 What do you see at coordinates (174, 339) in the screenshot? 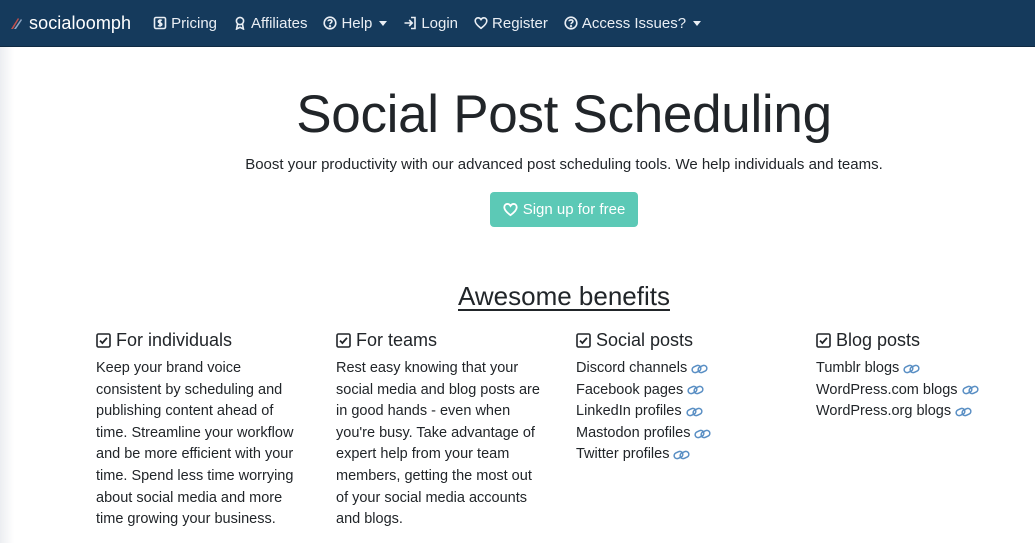
I see `benefit-individuals-title: For individuals` at bounding box center [174, 339].